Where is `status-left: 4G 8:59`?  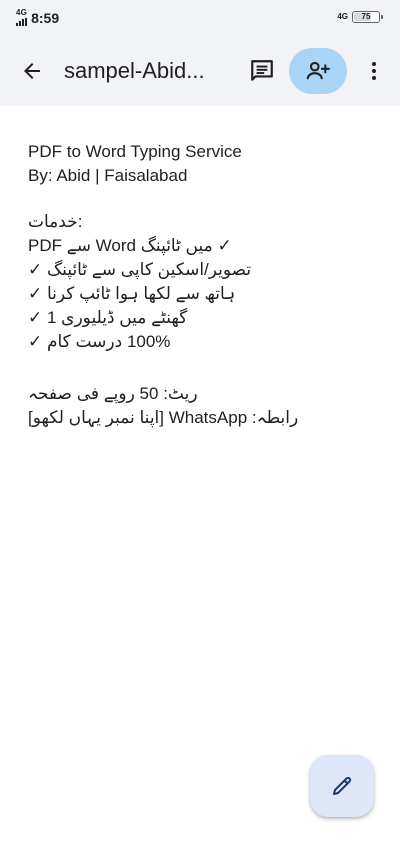
status-left: 4G 8:59 is located at coordinates (37, 17).